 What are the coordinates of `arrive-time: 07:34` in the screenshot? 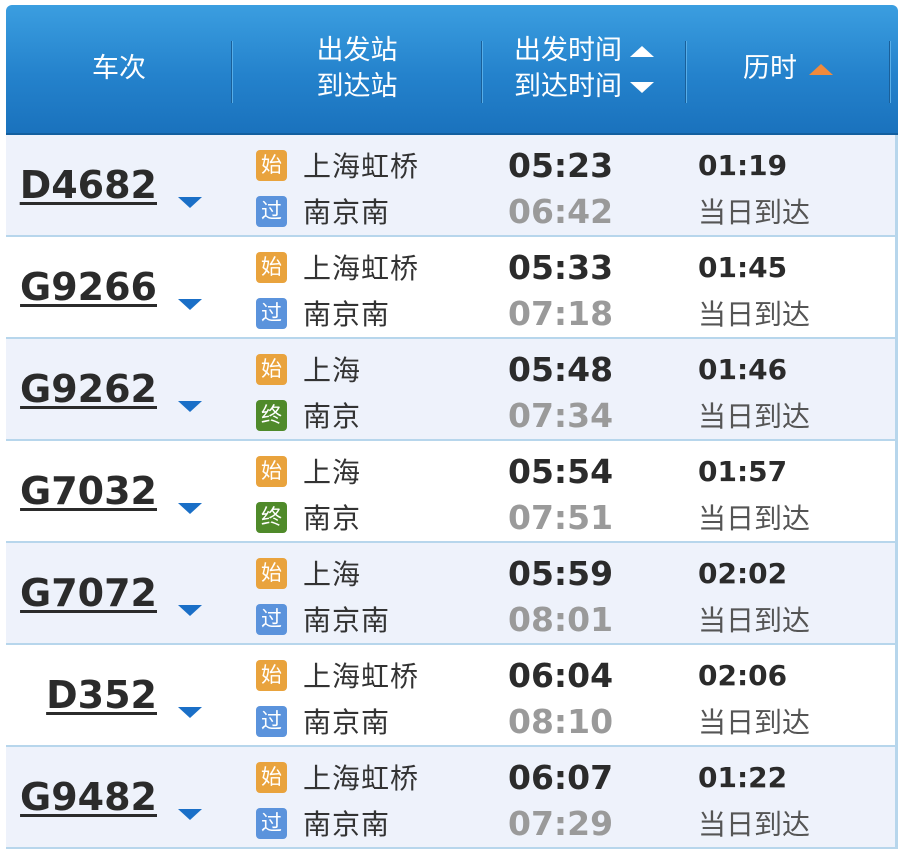 It's located at (561, 415).